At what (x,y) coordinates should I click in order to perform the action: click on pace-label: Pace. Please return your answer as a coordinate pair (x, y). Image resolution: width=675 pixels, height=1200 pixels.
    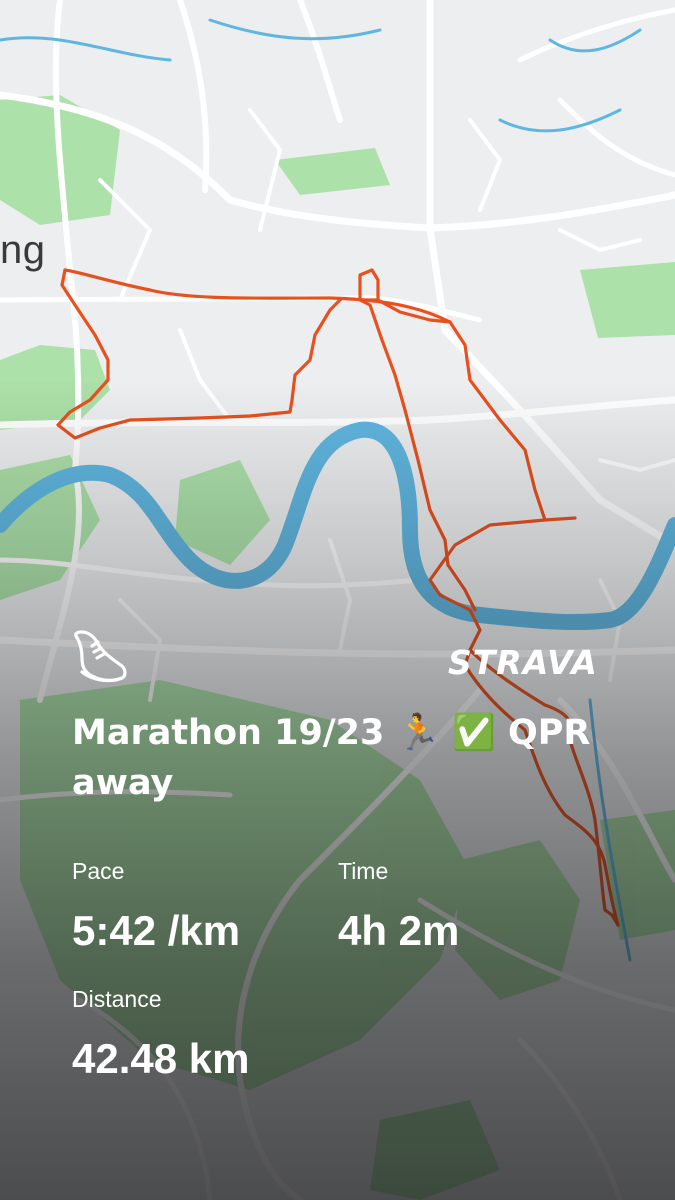
    Looking at the image, I should click on (98, 871).